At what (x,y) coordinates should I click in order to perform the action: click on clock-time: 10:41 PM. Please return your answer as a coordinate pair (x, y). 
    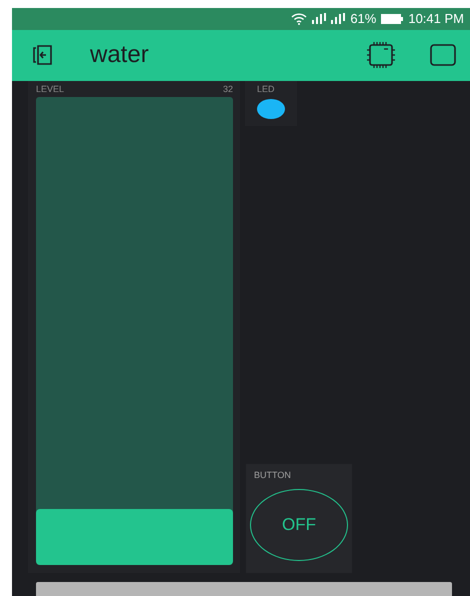
    Looking at the image, I should click on (436, 18).